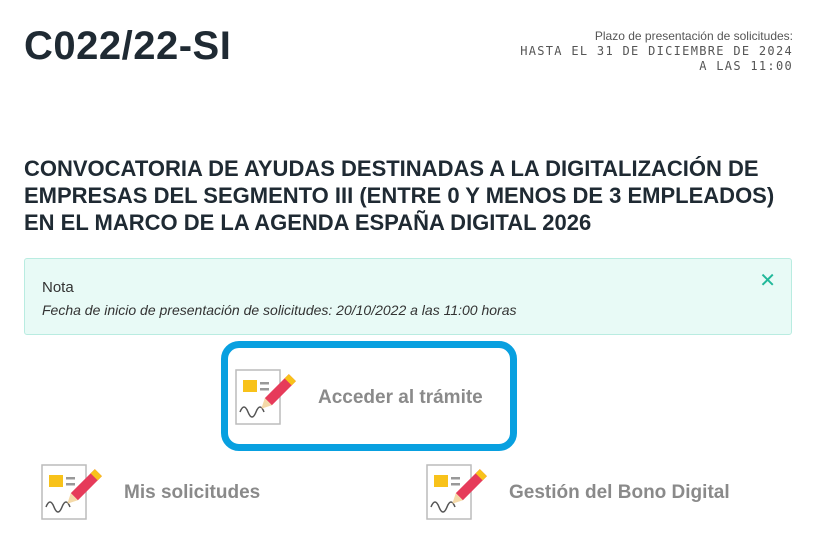 This screenshot has height=550, width=820. What do you see at coordinates (693, 36) in the screenshot?
I see `deadline-label: Plazo de presentación de solicitudes:` at bounding box center [693, 36].